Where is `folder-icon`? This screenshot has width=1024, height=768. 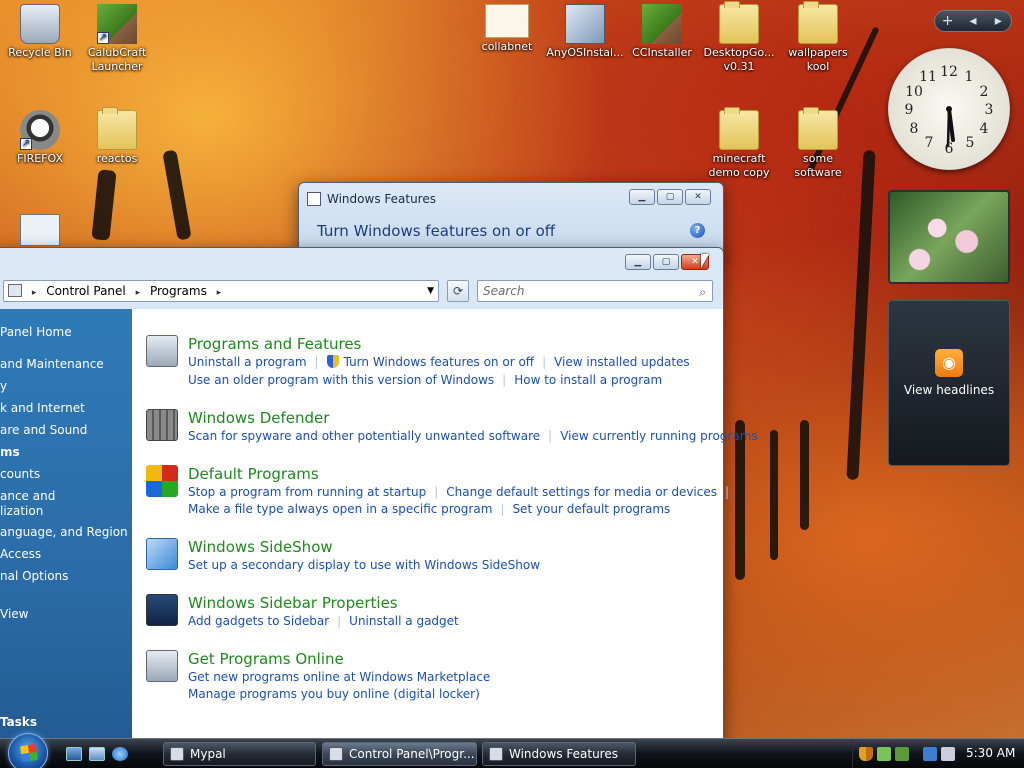 folder-icon is located at coordinates (117, 128).